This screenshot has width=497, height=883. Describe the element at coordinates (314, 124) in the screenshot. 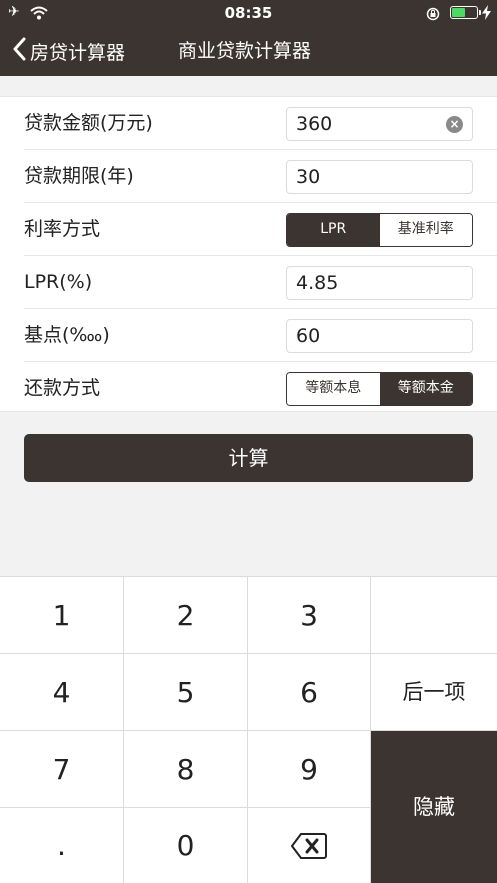

I see `loan-amount-value: 360` at that location.